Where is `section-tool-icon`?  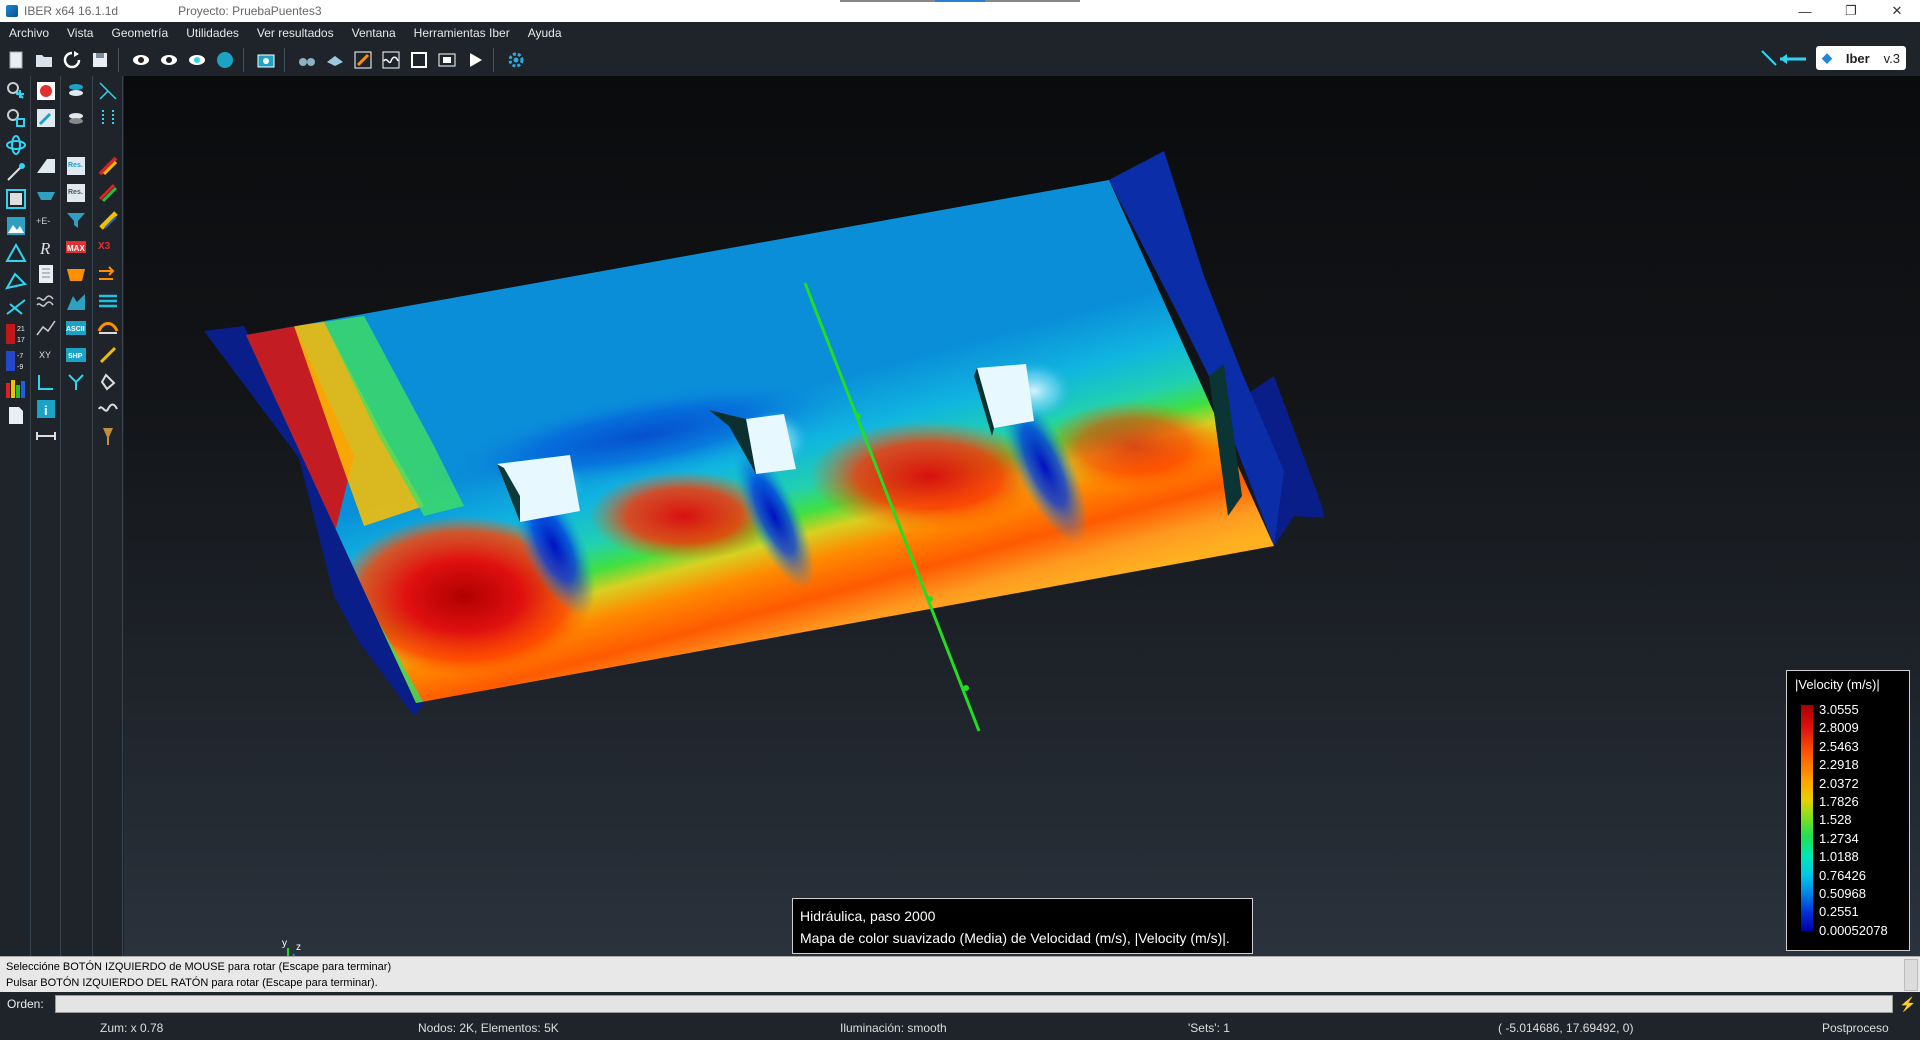
section-tool-icon is located at coordinates (16, 307).